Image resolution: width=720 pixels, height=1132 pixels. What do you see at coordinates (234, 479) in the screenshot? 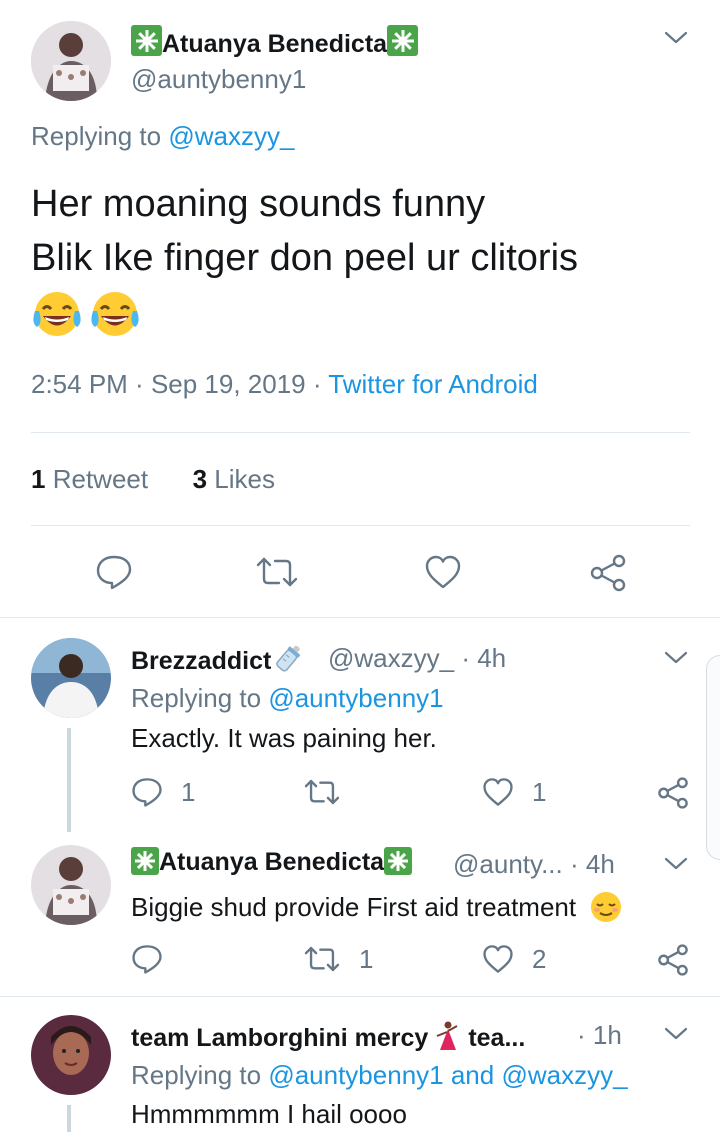
I see `likes-stat: 3 Likes` at bounding box center [234, 479].